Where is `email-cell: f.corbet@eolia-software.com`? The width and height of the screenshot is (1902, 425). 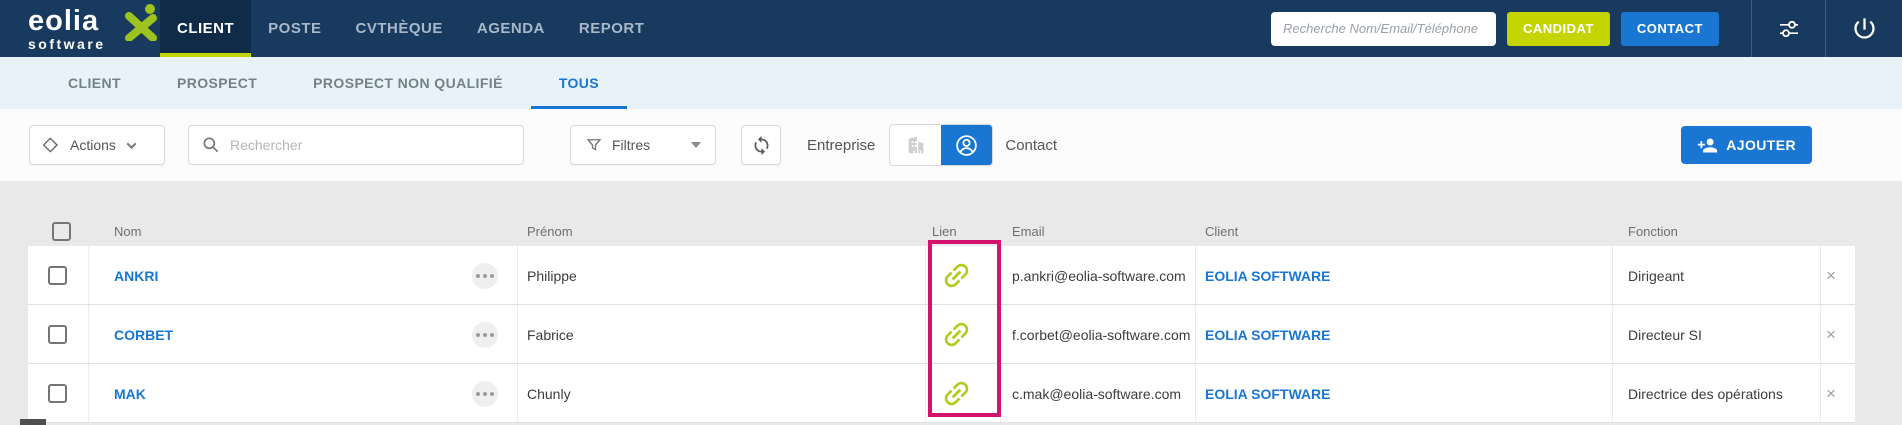
email-cell: f.corbet@eolia-software.com is located at coordinates (1101, 334).